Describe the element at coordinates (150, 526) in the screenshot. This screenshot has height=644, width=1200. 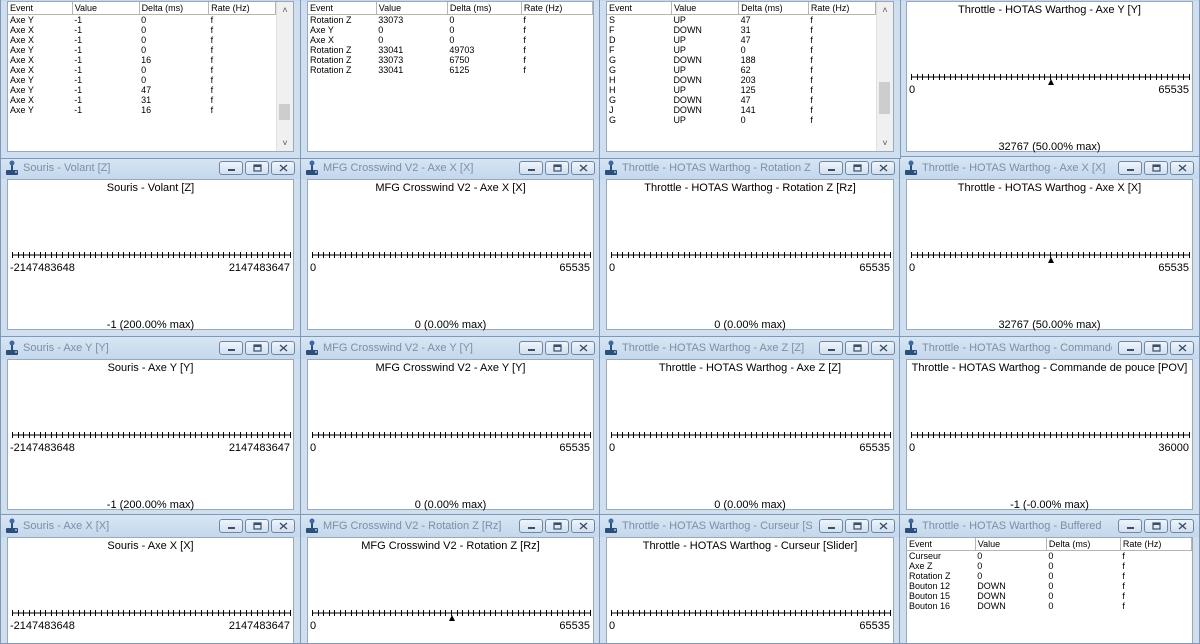
I see `window-titlebar: Souris - Axe X [X]` at that location.